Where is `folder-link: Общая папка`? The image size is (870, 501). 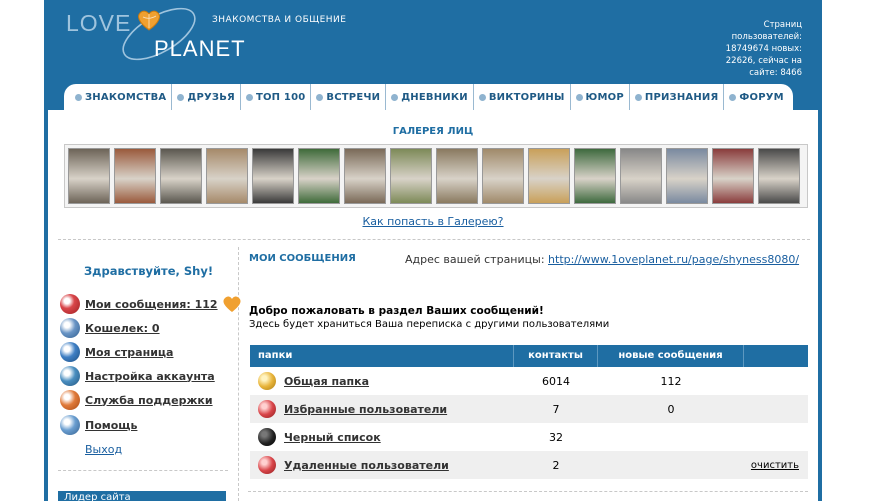
folder-link: Общая папка is located at coordinates (326, 381).